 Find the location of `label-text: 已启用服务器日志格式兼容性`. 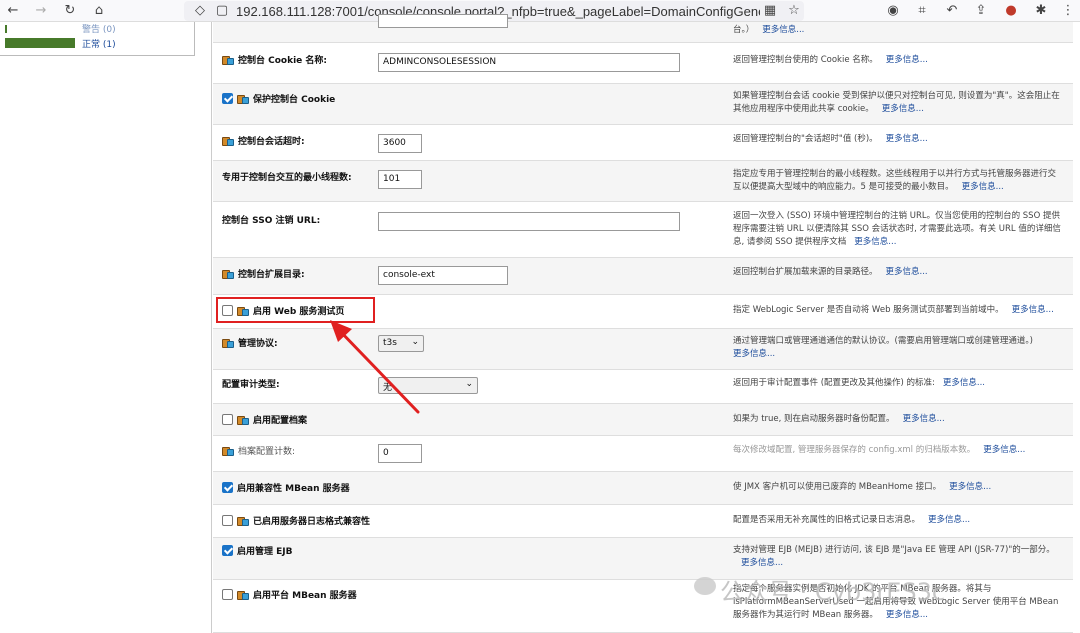

label-text: 已启用服务器日志格式兼容性 is located at coordinates (312, 522).